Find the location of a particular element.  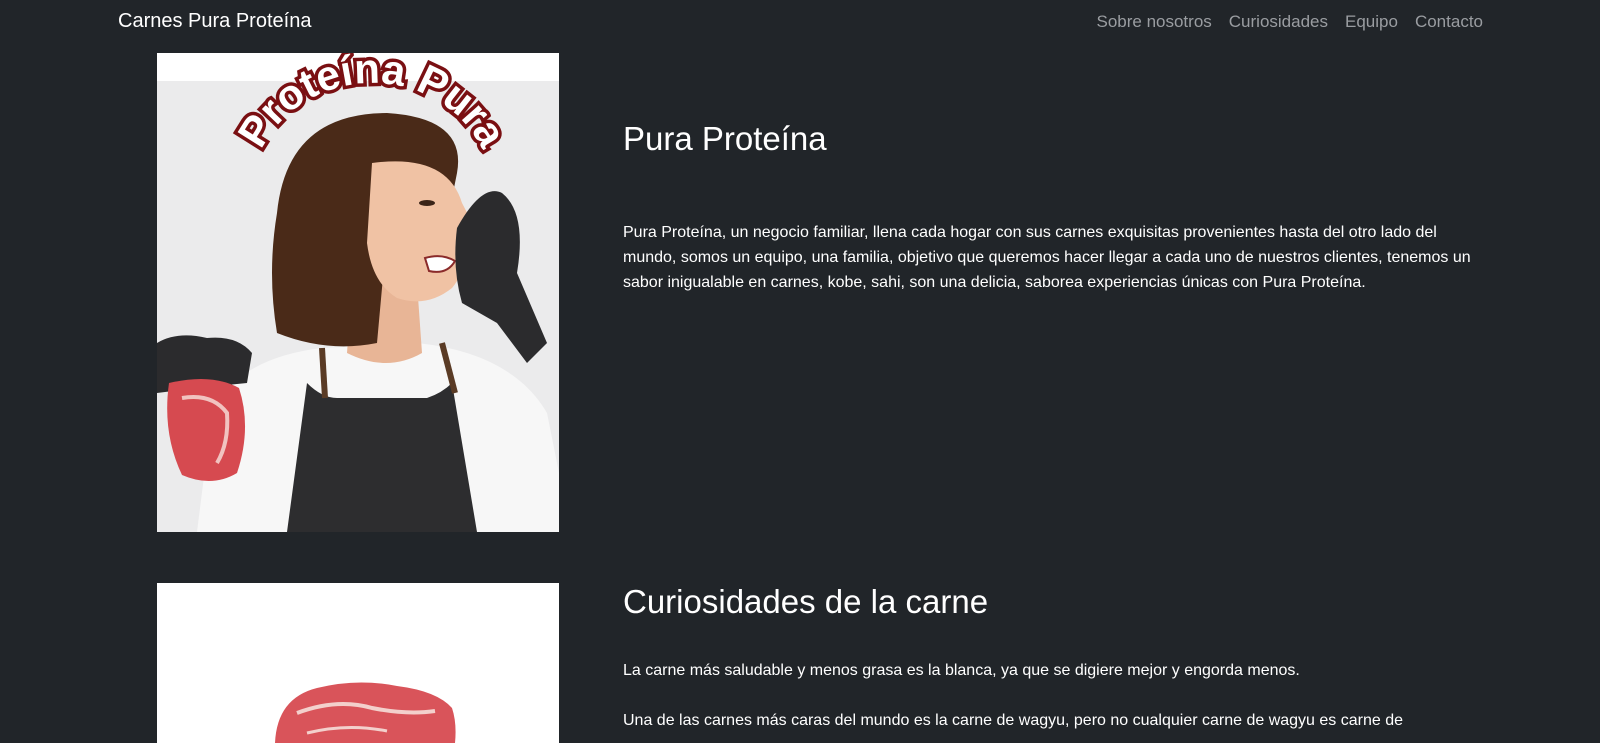

meat-illustration is located at coordinates (358, 663).